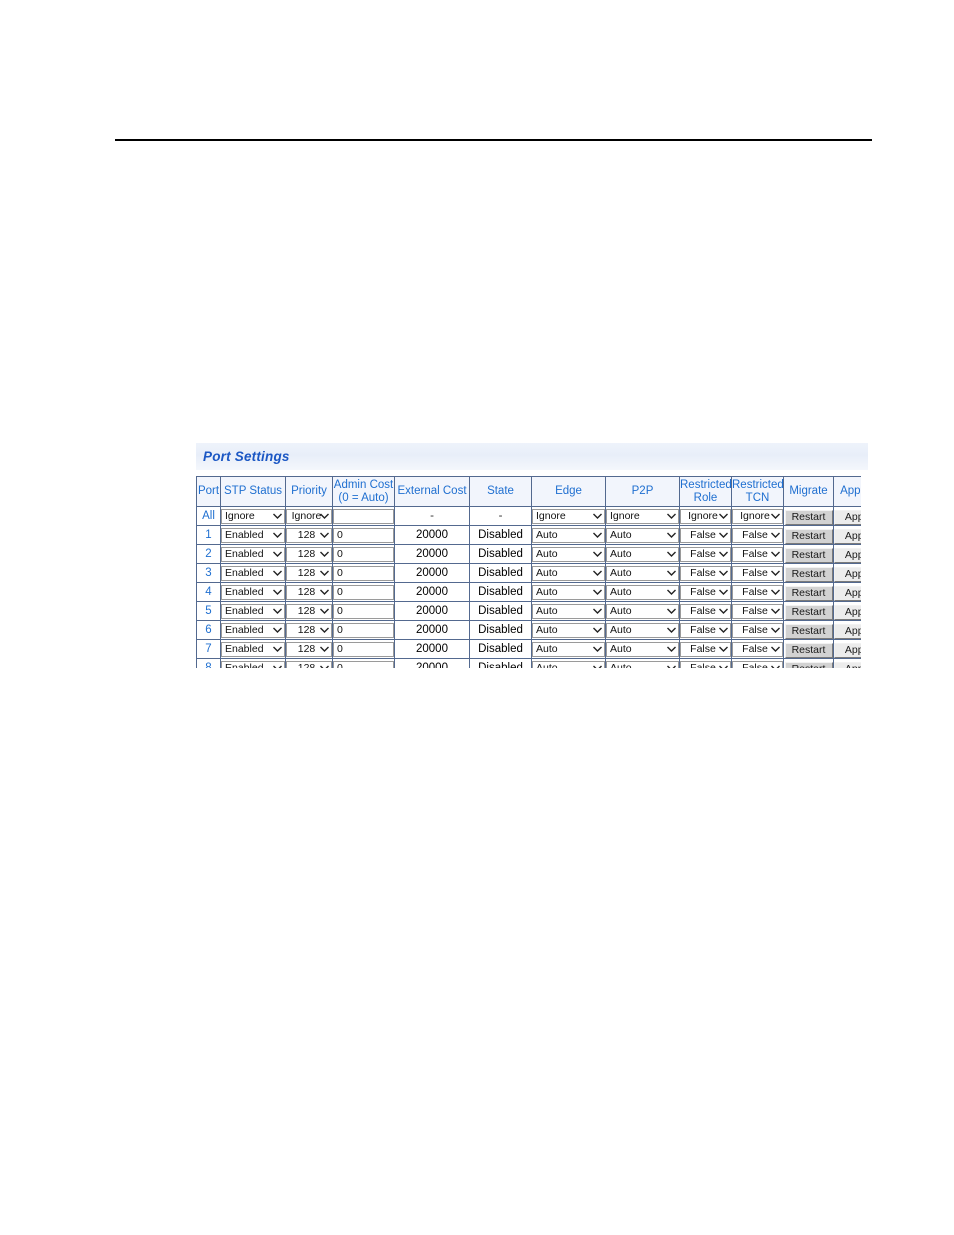  What do you see at coordinates (306, 572) in the screenshot?
I see `priority-value: 128` at bounding box center [306, 572].